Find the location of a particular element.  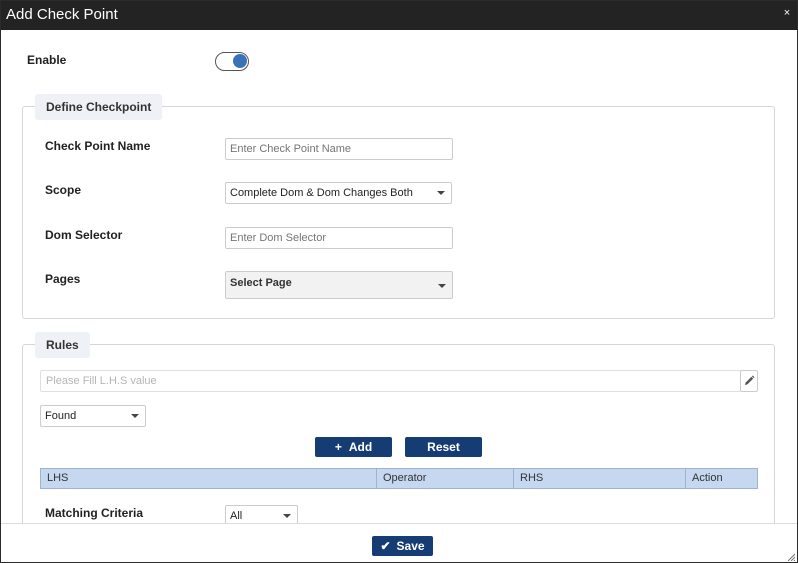

toggle-knob is located at coordinates (240, 61).